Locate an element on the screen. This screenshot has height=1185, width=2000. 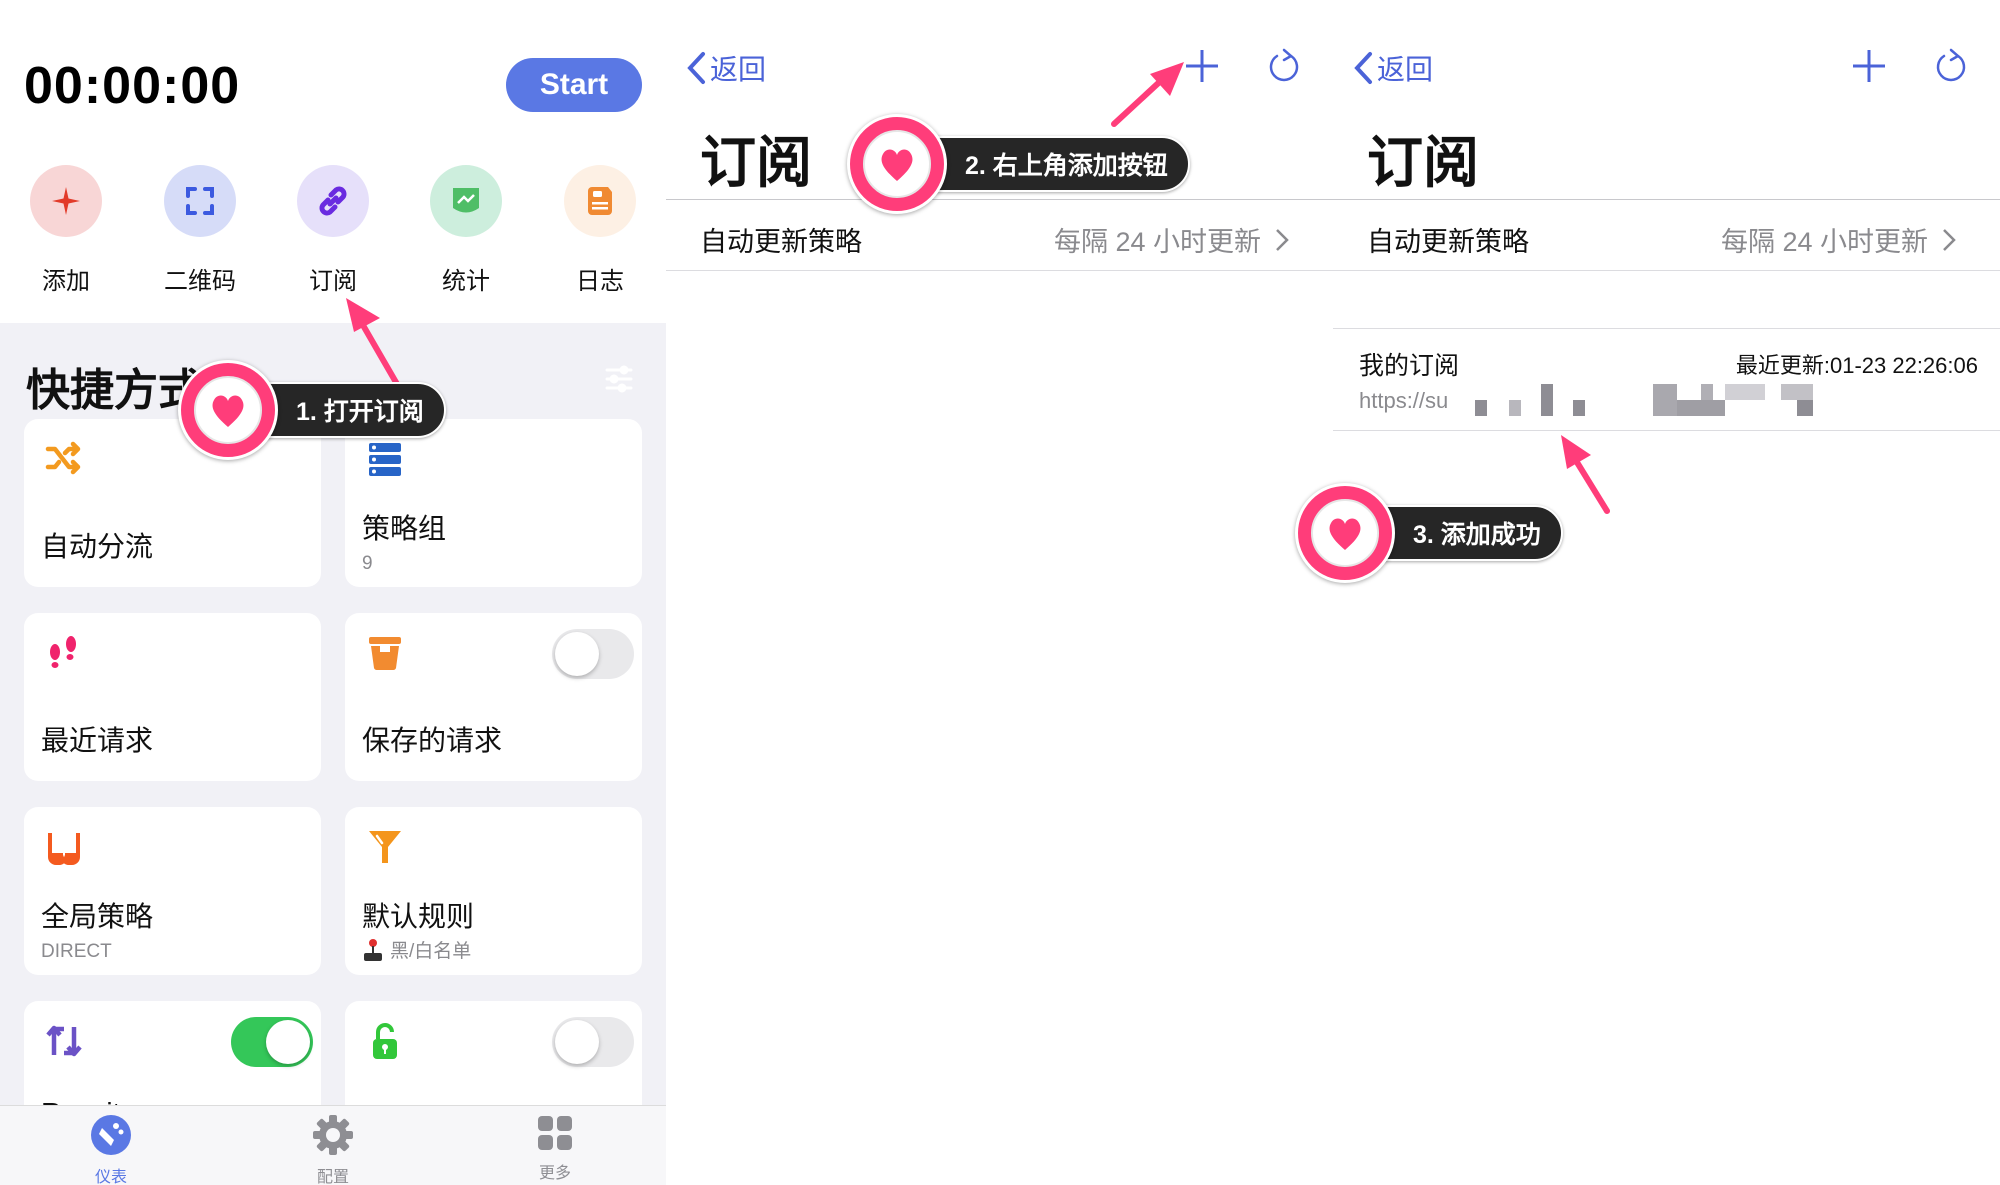
unlock-icon is located at coordinates (385, 1041).